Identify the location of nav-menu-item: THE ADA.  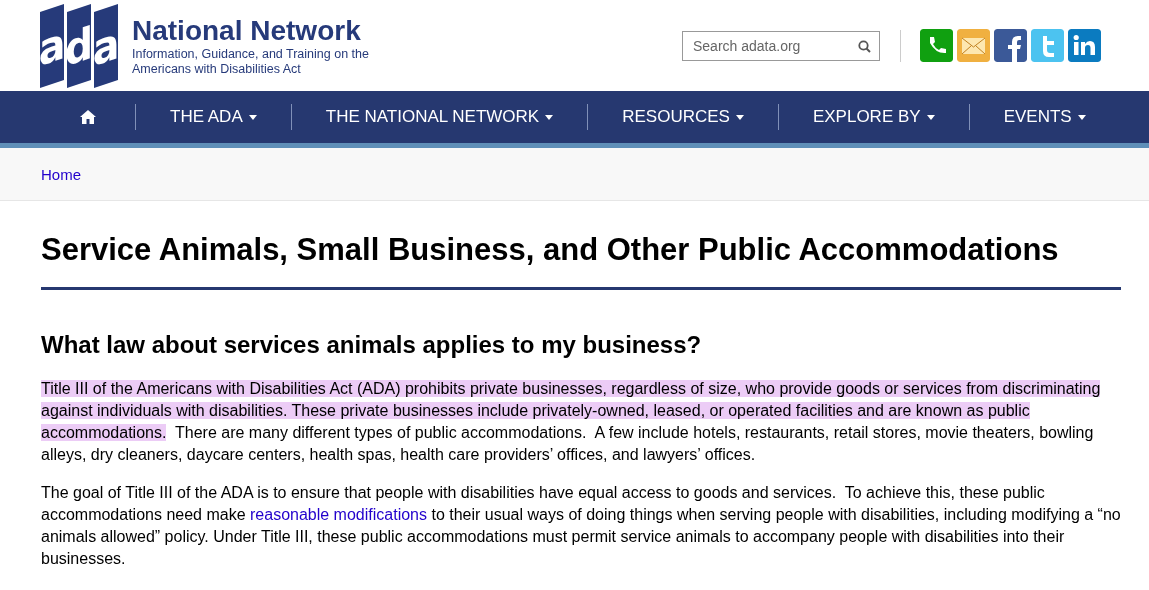
(213, 117).